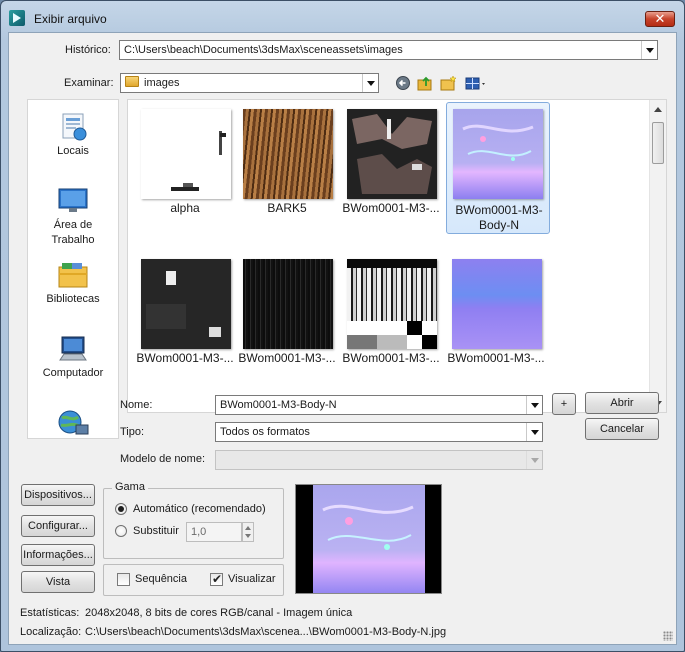  What do you see at coordinates (426, 83) in the screenshot?
I see `up-folder-icon` at bounding box center [426, 83].